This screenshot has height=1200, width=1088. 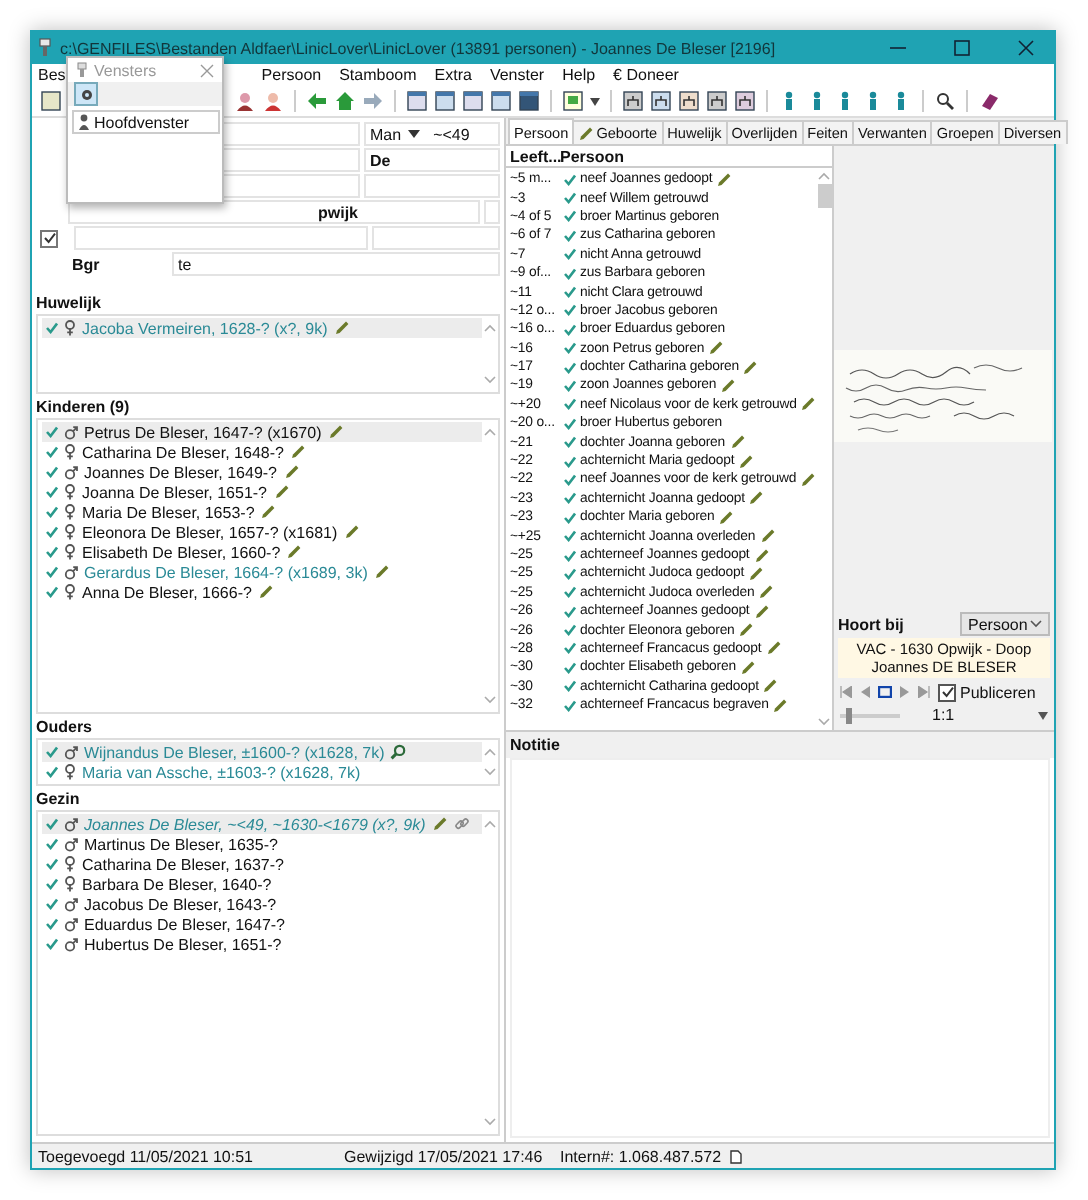 What do you see at coordinates (642, 1156) in the screenshot?
I see `status-text: Intern#: 1.068.487.572` at bounding box center [642, 1156].